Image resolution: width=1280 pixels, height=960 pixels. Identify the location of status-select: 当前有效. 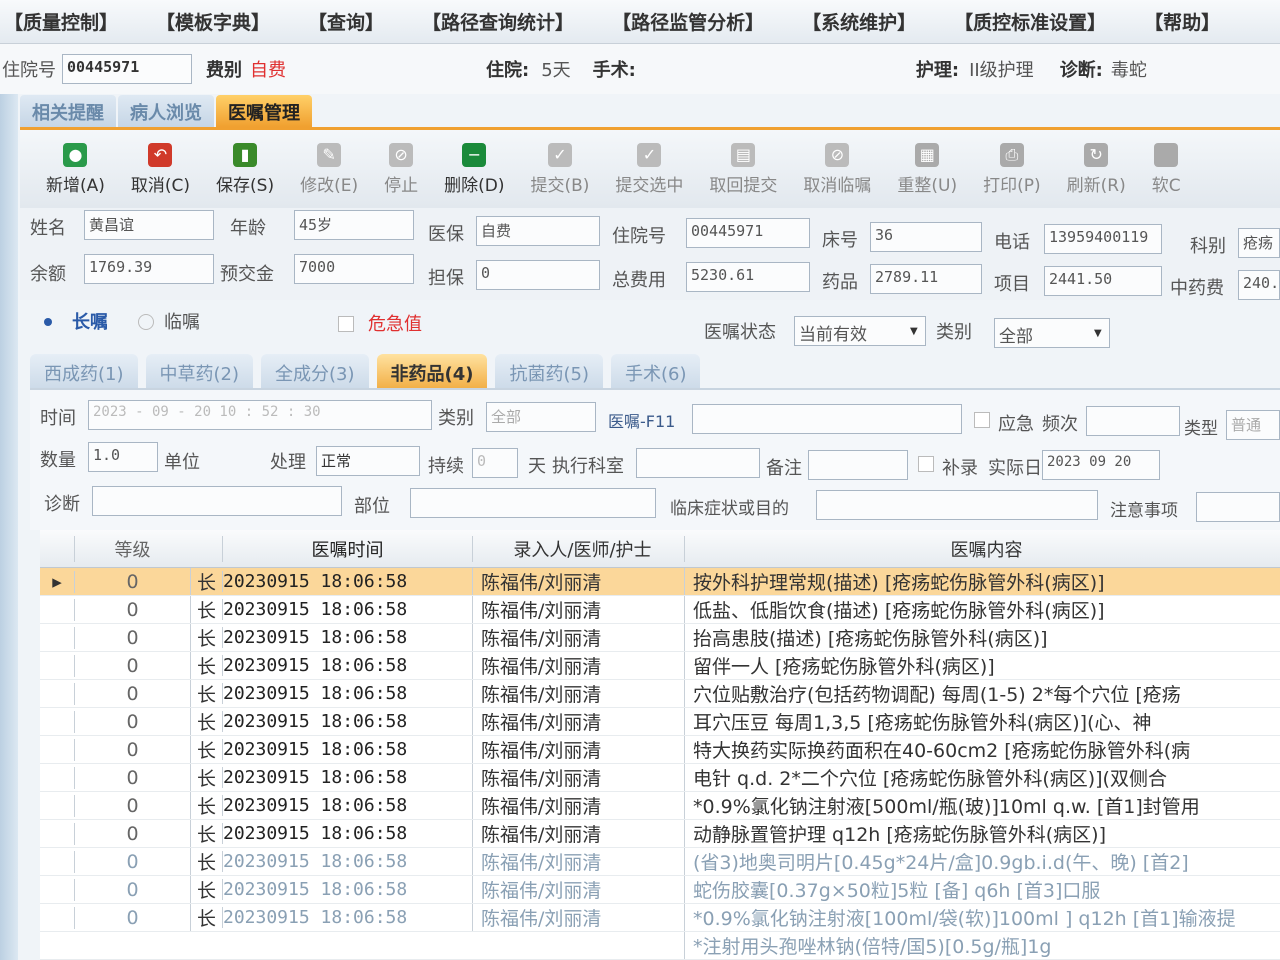
(860, 331).